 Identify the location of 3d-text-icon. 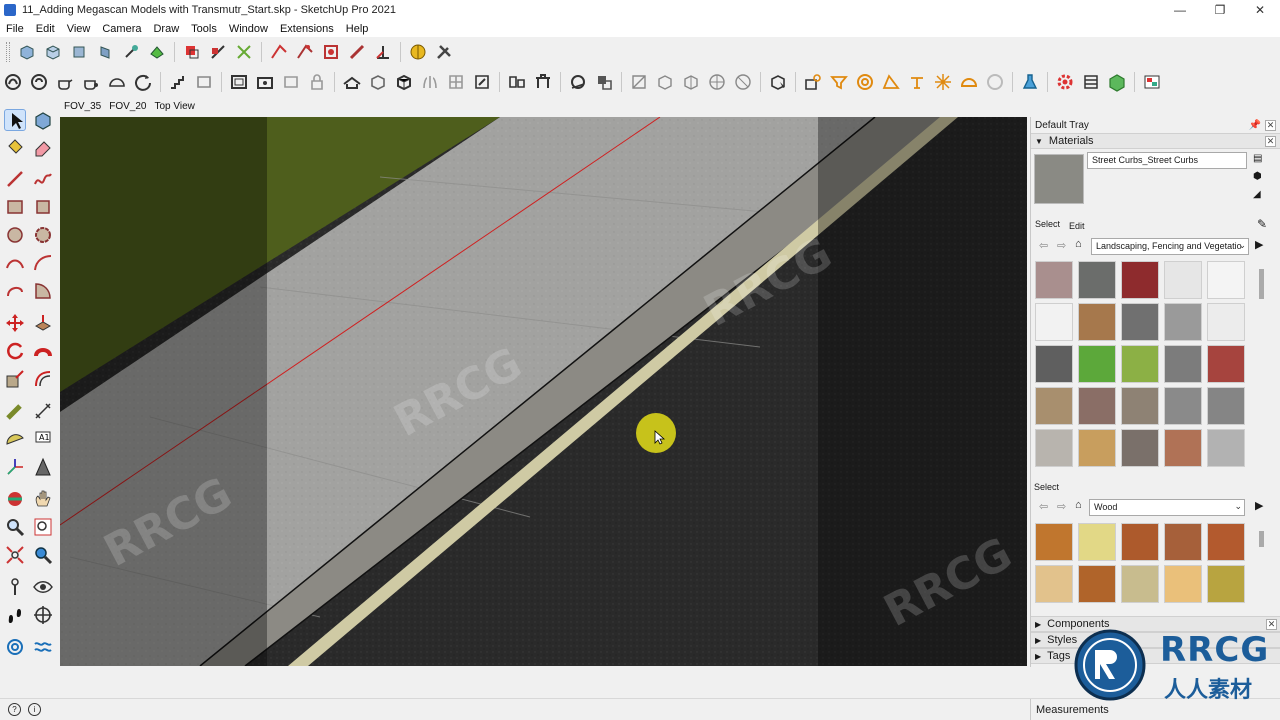
(43, 467).